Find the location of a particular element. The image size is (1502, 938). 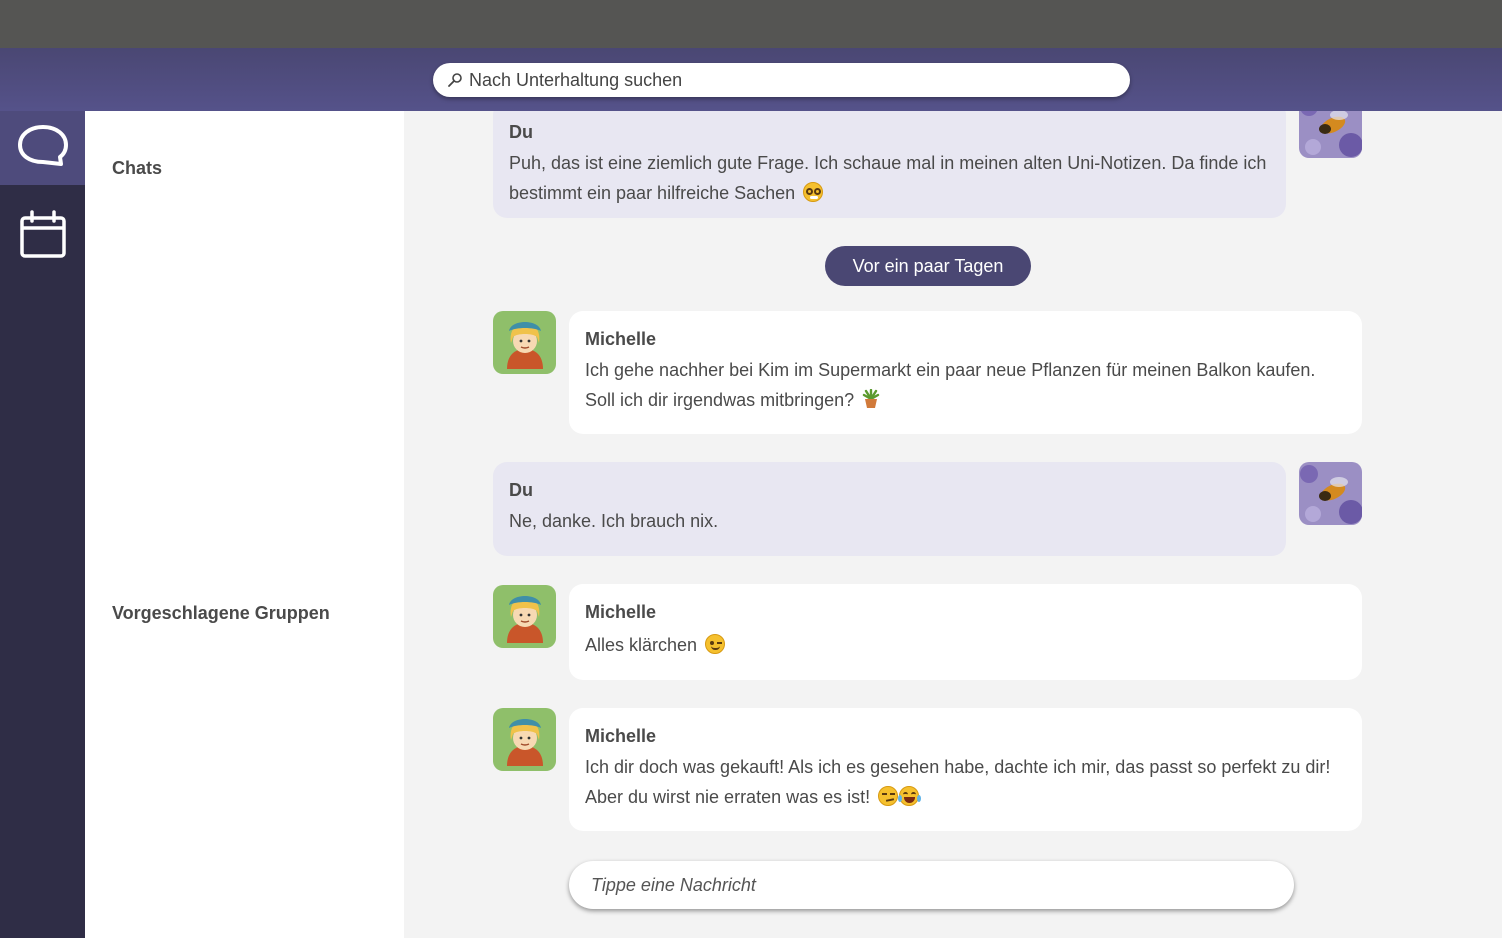

winking-face-icon is located at coordinates (715, 644).